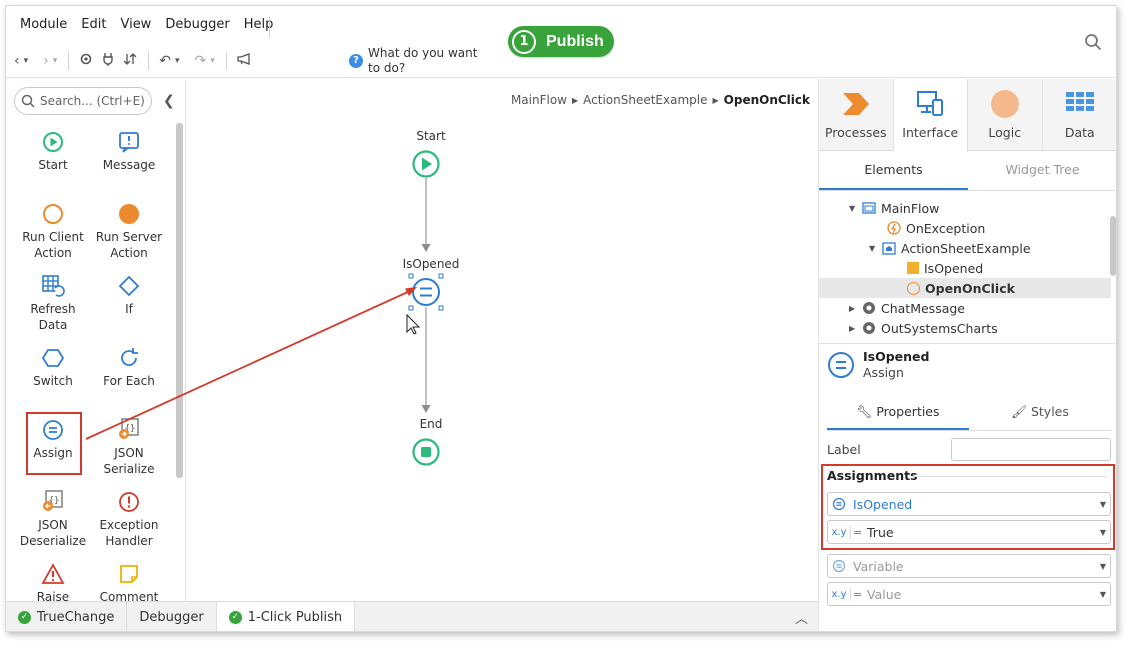  I want to click on tool-label: Run Server Action, so click(129, 245).